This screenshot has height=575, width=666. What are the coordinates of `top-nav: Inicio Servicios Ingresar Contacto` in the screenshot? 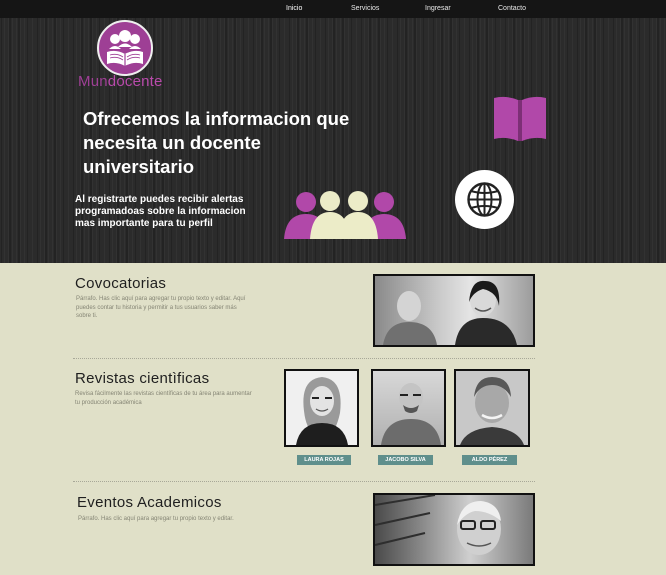 It's located at (333, 9).